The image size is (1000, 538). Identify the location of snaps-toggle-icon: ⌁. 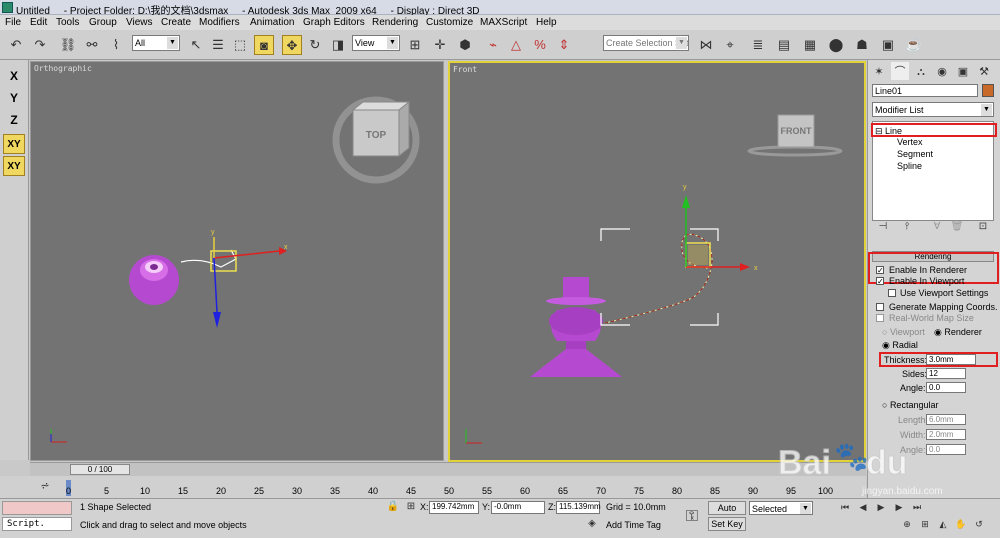
(493, 45).